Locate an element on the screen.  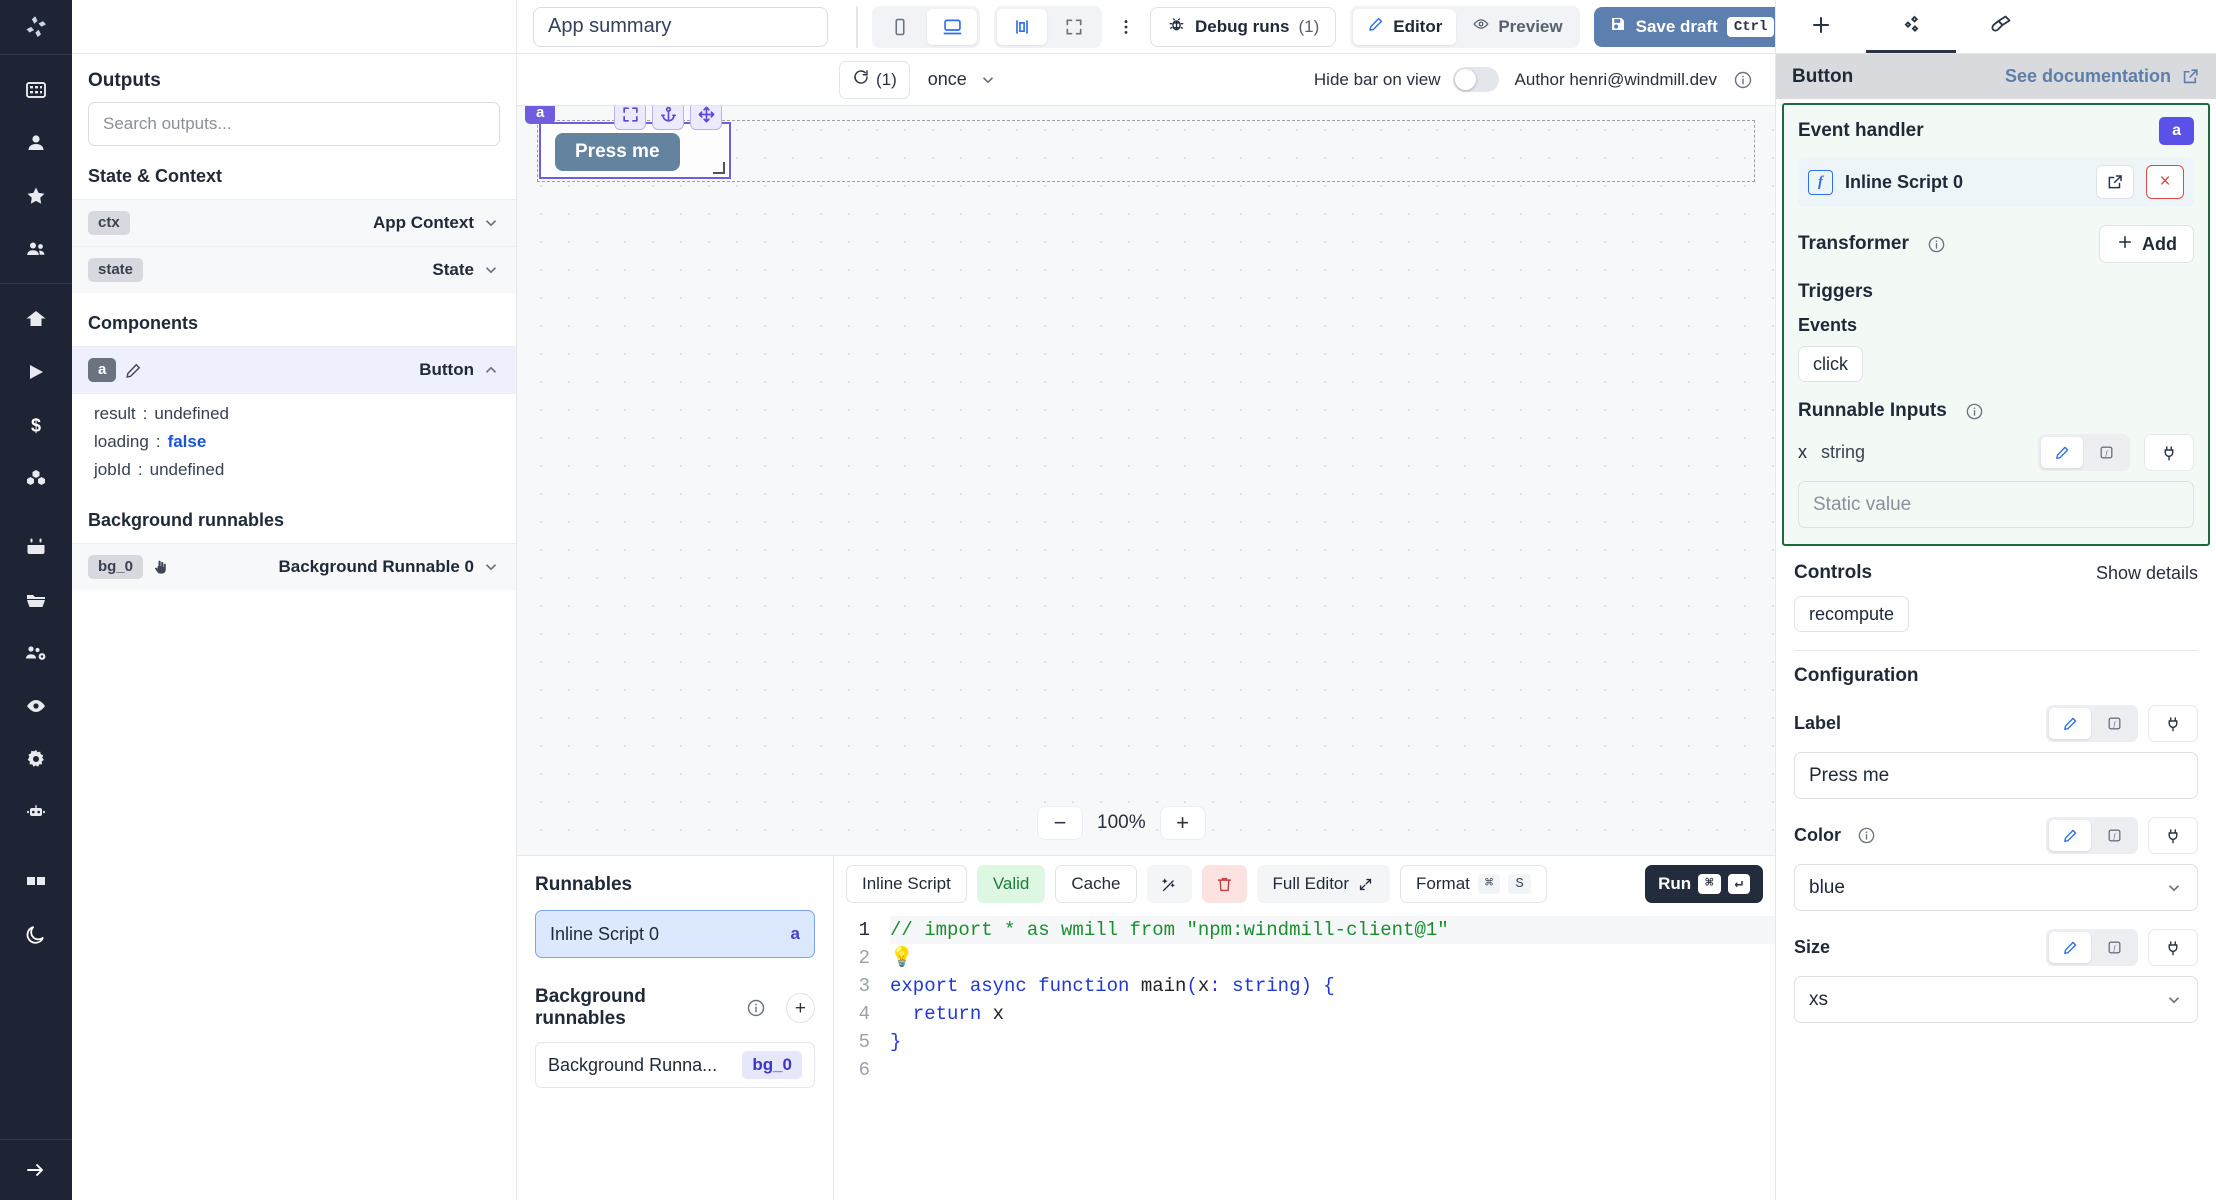
press-me-button: Press me is located at coordinates (617, 152).